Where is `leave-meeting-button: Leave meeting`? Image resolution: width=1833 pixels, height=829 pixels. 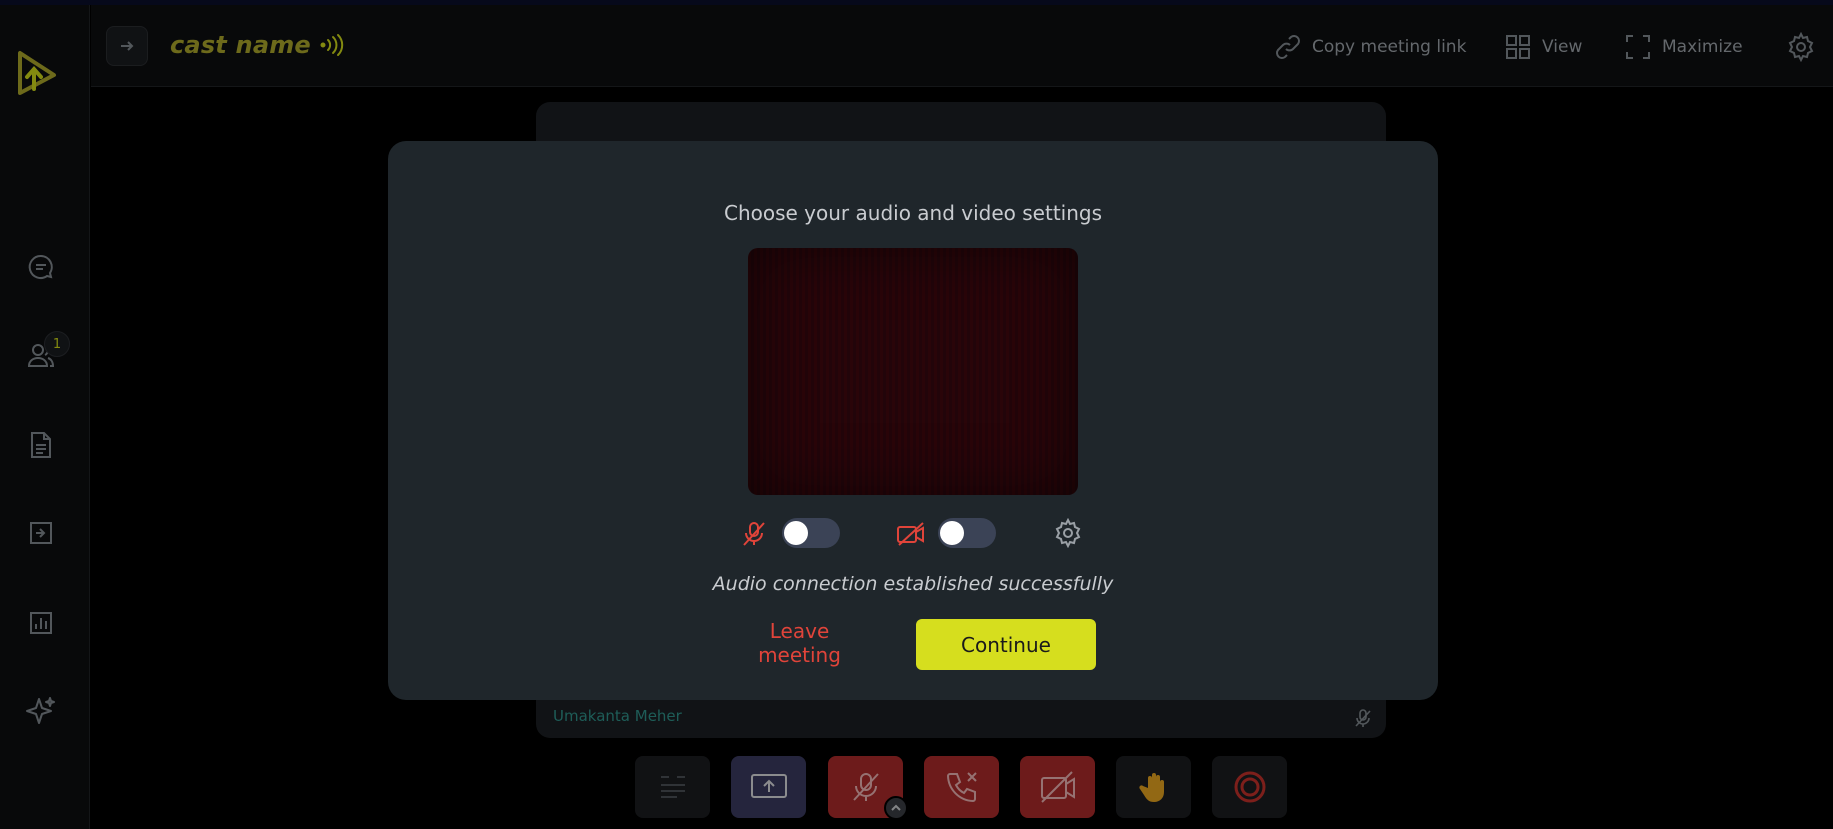 leave-meeting-button: Leave meeting is located at coordinates (799, 643).